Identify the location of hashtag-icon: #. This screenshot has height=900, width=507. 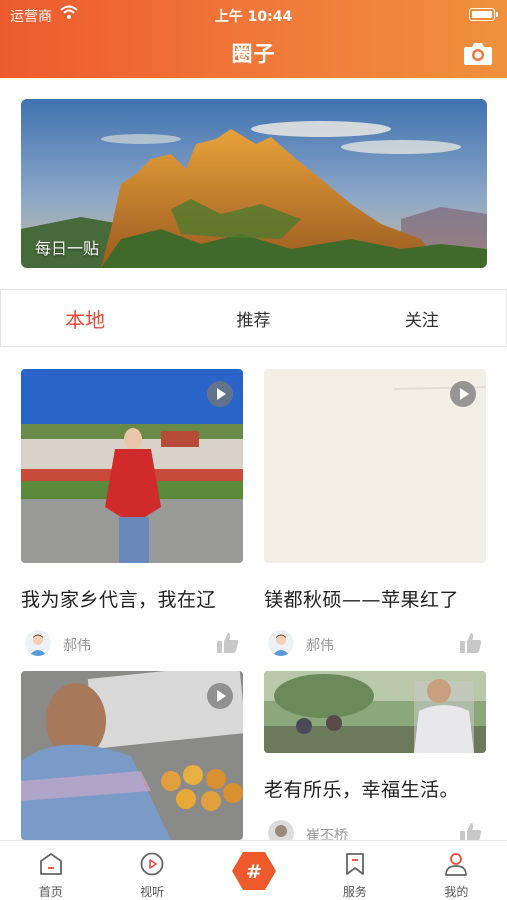
(253, 871).